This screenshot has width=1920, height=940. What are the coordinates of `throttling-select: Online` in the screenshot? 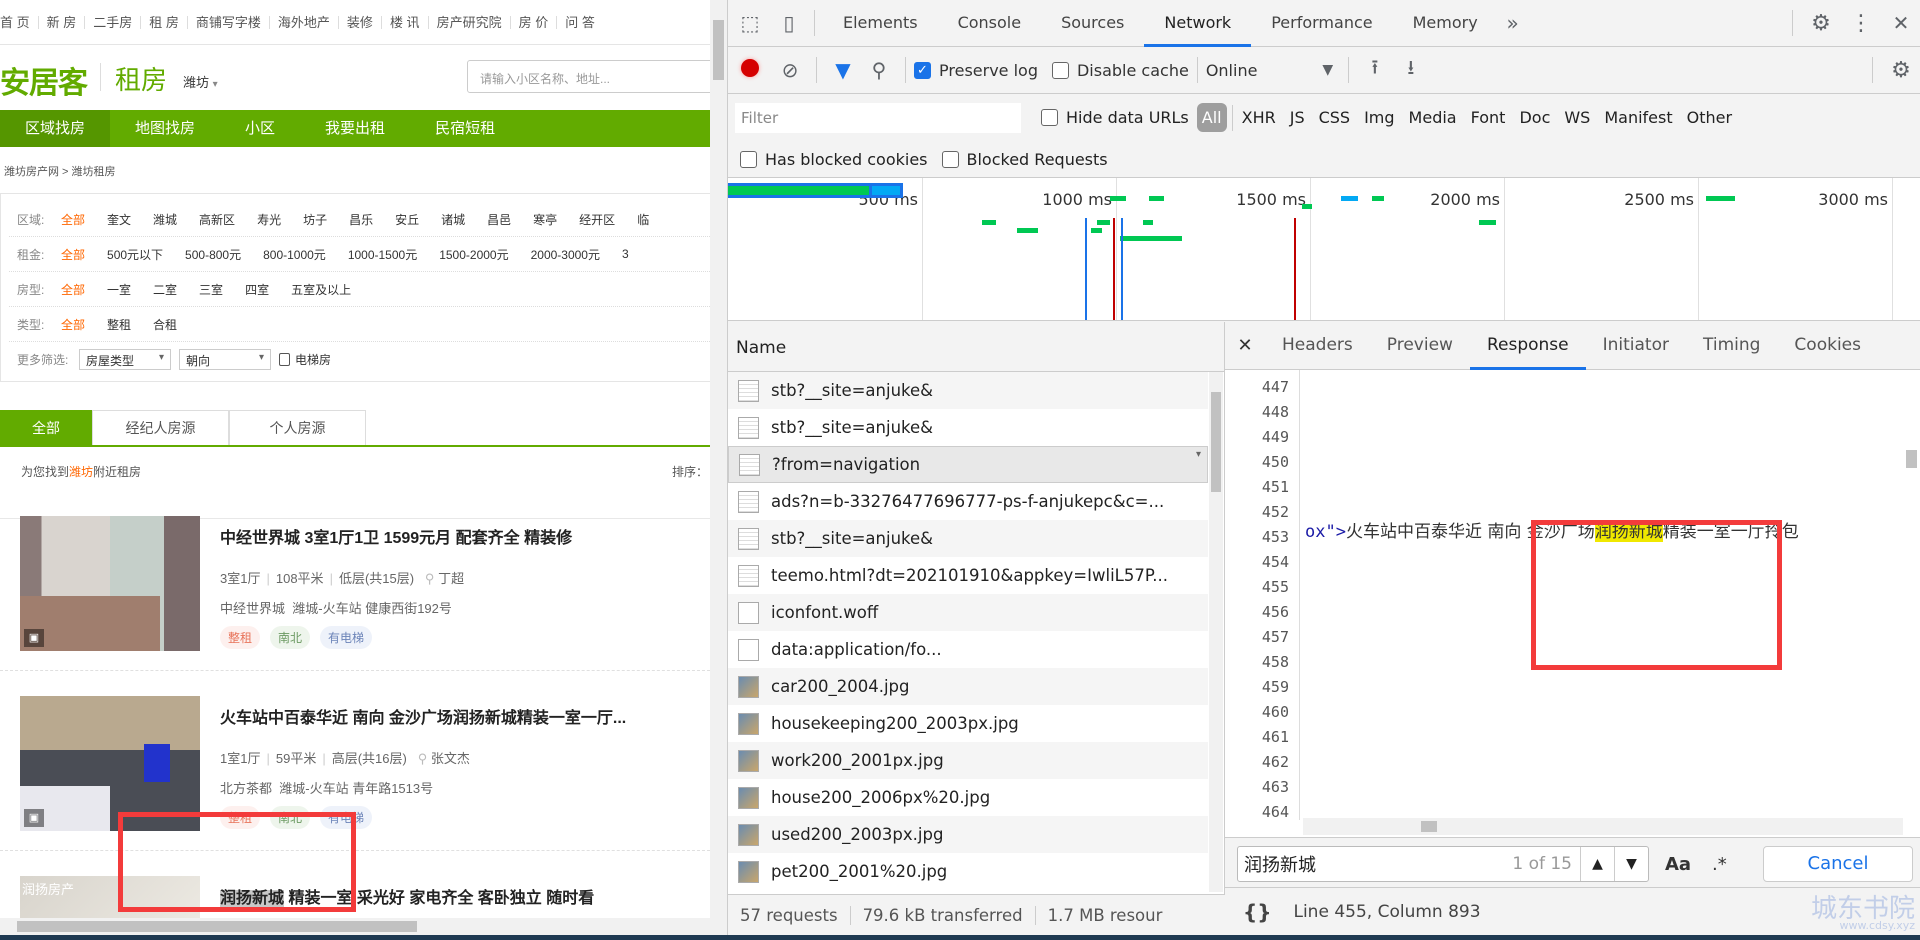 It's located at (1261, 70).